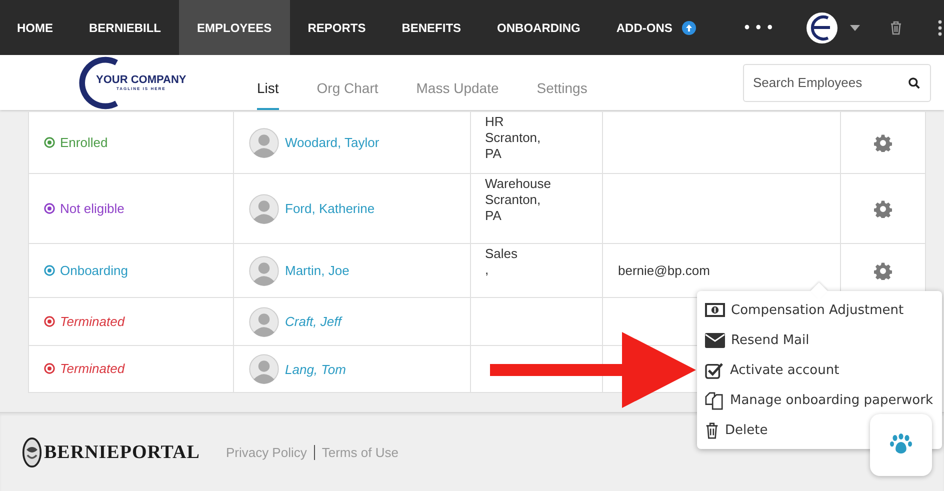 This screenshot has height=491, width=944. Describe the element at coordinates (664, 270) in the screenshot. I see `email-text: bernie@bp.com` at that location.